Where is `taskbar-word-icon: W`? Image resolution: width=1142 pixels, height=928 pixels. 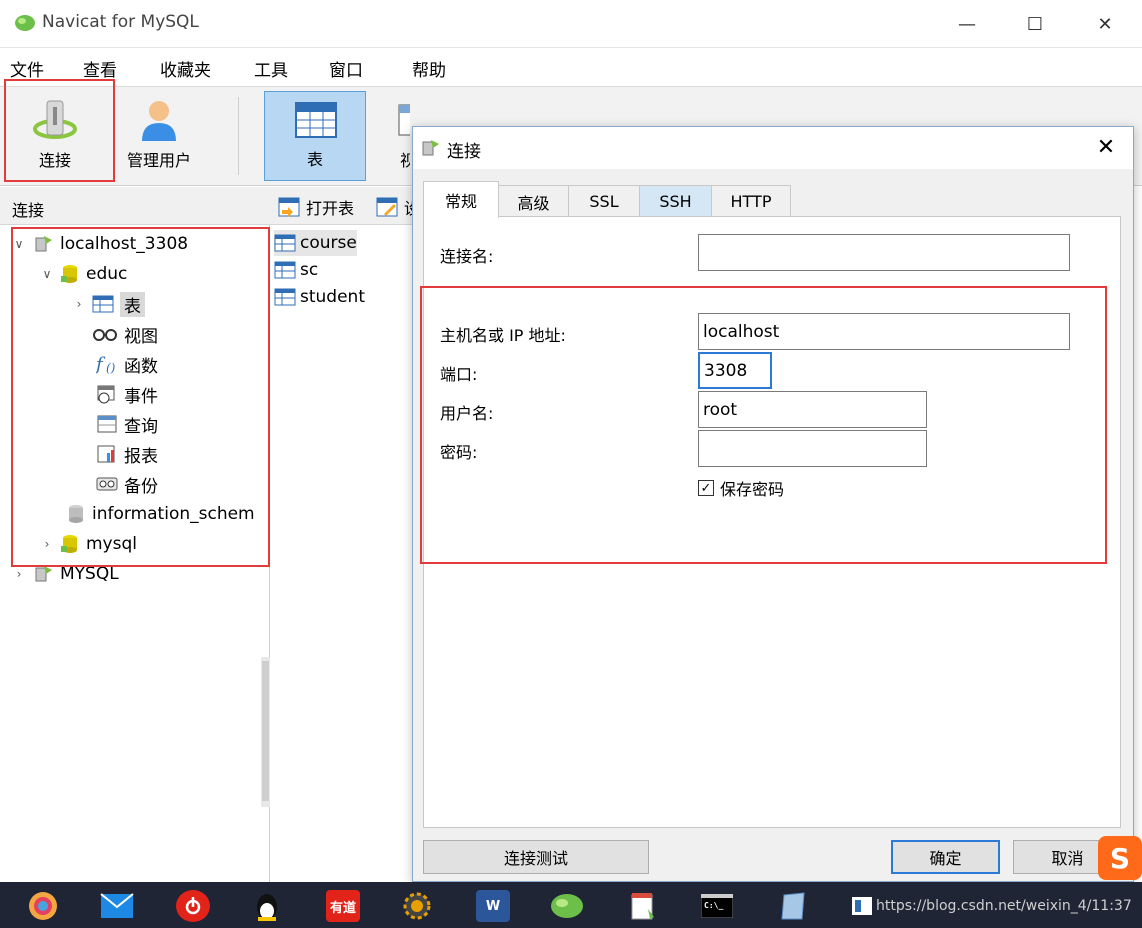 taskbar-word-icon: W is located at coordinates (493, 906).